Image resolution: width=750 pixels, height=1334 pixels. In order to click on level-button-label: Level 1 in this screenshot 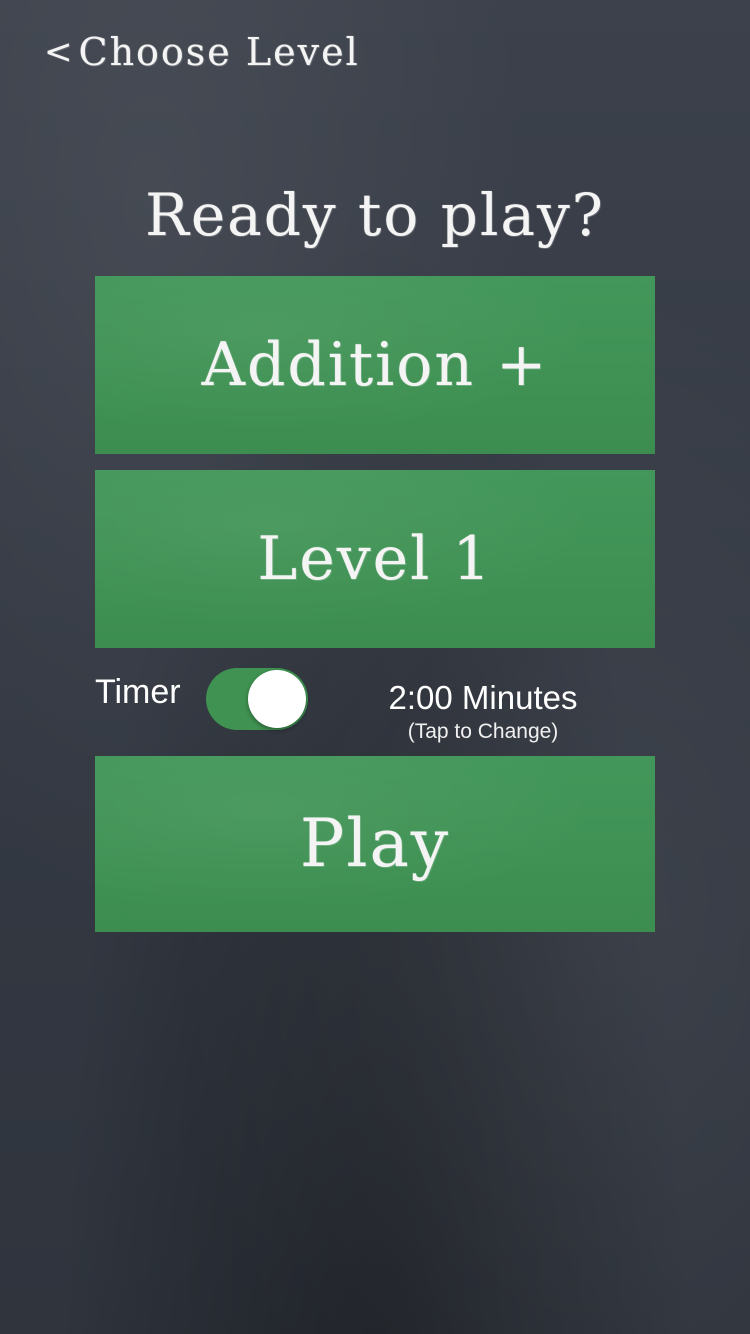, I will do `click(375, 559)`.